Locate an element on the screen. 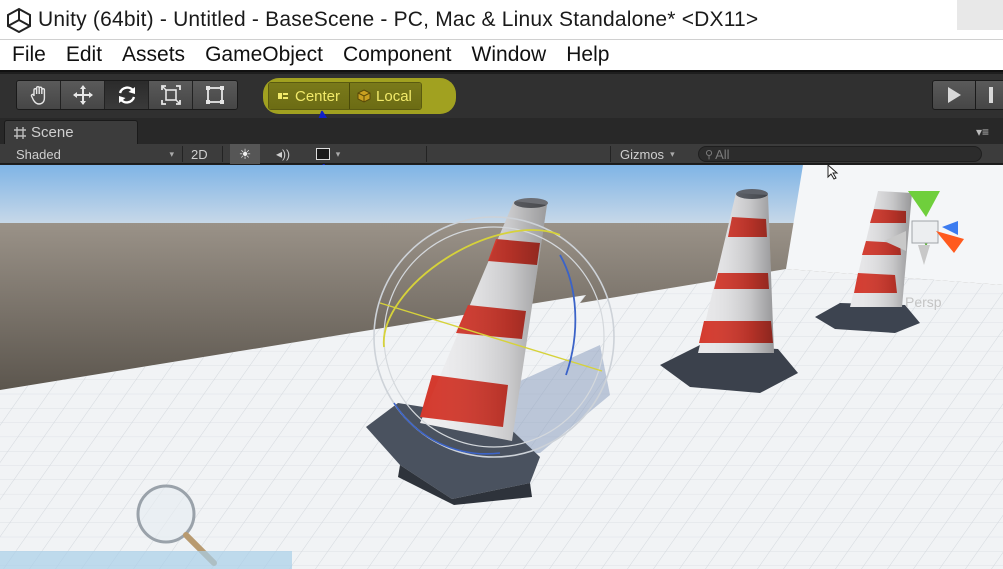 This screenshot has height=569, width=1003. speaker-icon: ◂)) is located at coordinates (282, 154).